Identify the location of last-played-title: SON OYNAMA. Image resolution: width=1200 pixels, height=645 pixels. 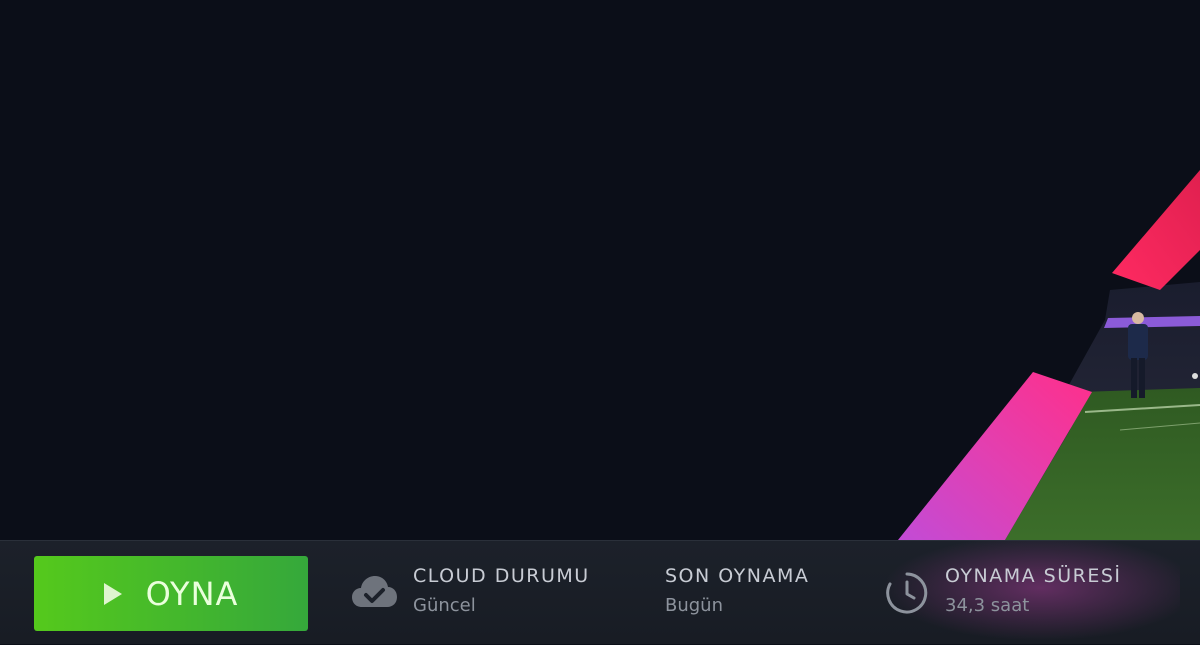
(737, 576).